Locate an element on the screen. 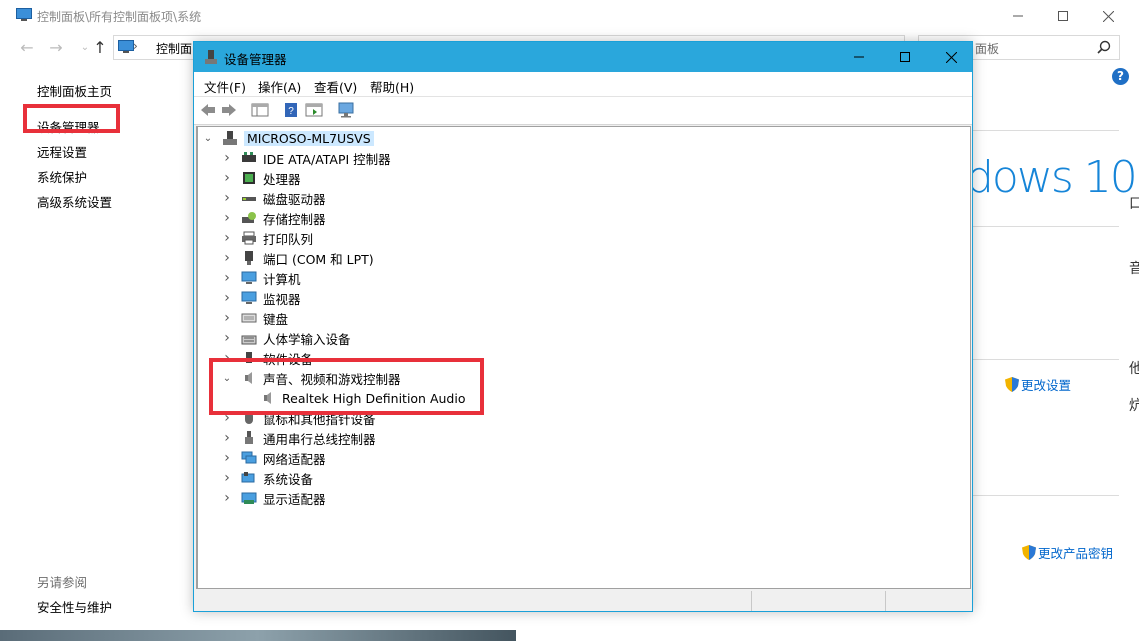 Image resolution: width=1139 pixels, height=641 pixels. tree-category-label: 打印队列 is located at coordinates (288, 239).